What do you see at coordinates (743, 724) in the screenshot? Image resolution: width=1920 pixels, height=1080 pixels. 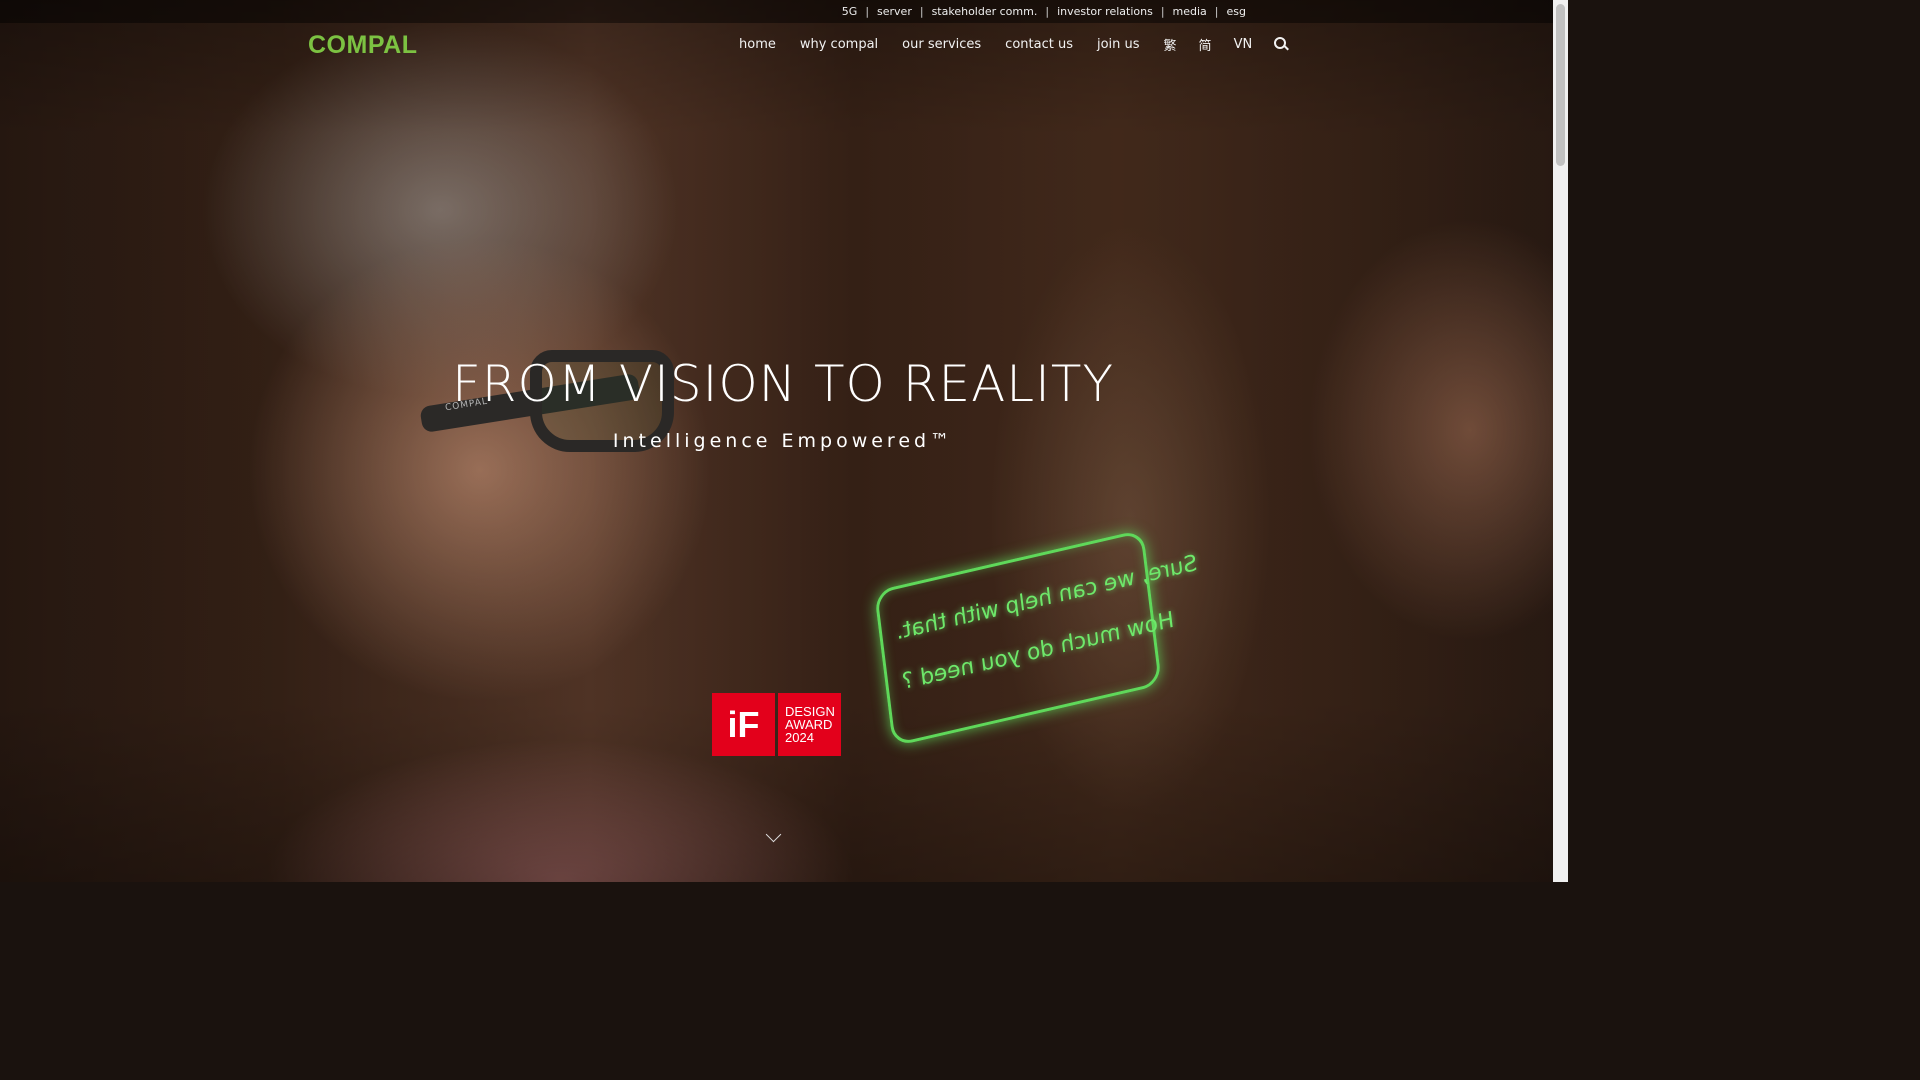 I see `if-logo: iF` at bounding box center [743, 724].